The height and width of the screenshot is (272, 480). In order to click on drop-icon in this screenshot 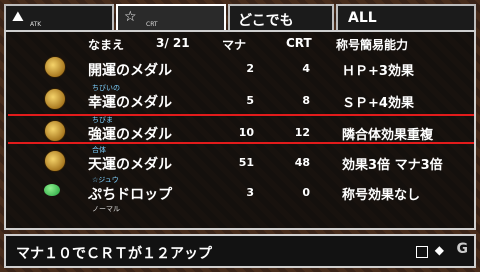, I will do `click(52, 190)`.